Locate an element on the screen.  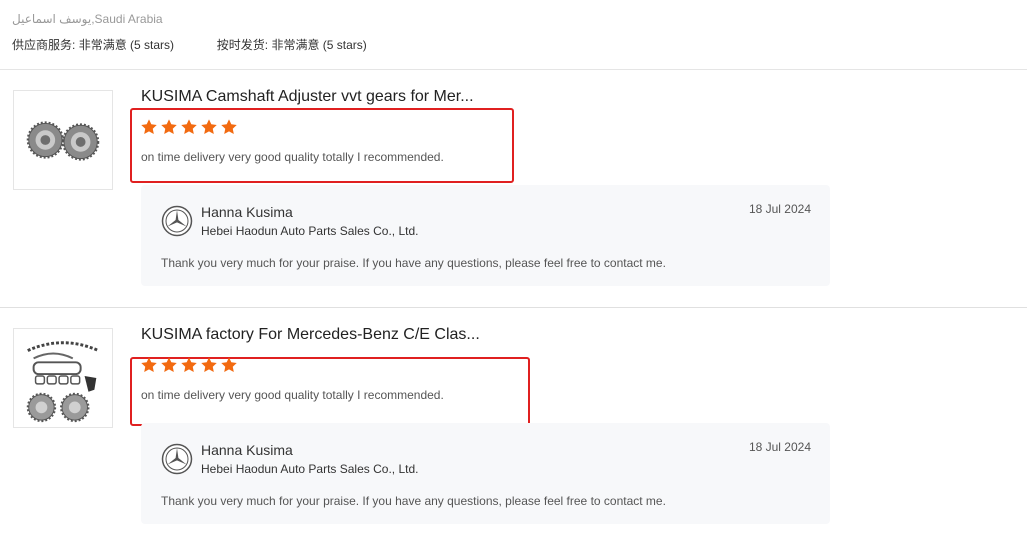
ontime-label: 按时发货: is located at coordinates (242, 45).